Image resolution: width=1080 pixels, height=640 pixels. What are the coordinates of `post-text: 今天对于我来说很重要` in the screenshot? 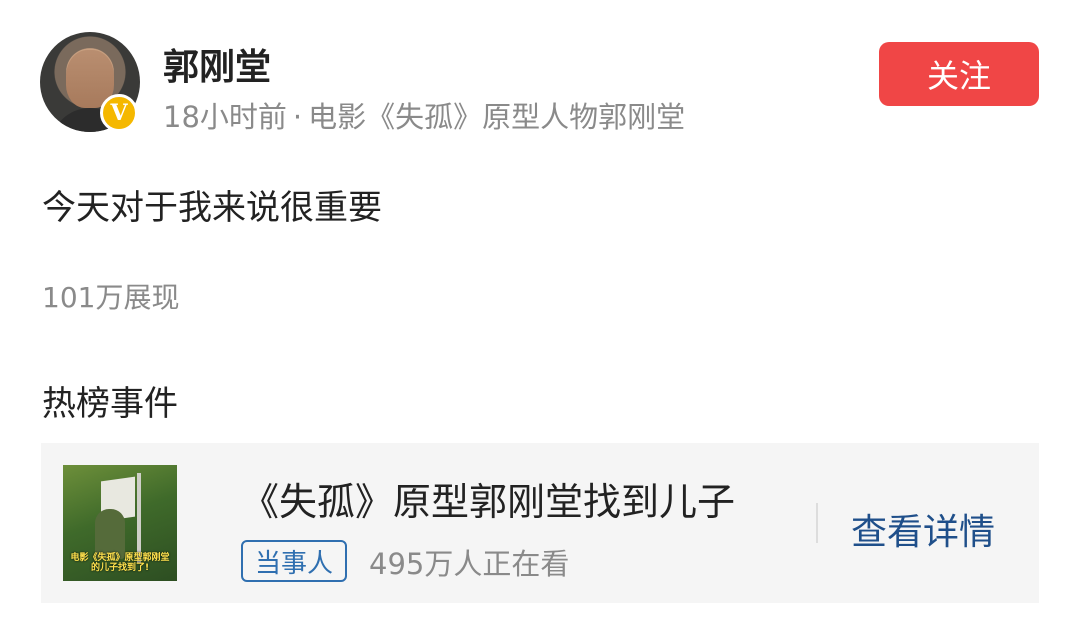 It's located at (212, 208).